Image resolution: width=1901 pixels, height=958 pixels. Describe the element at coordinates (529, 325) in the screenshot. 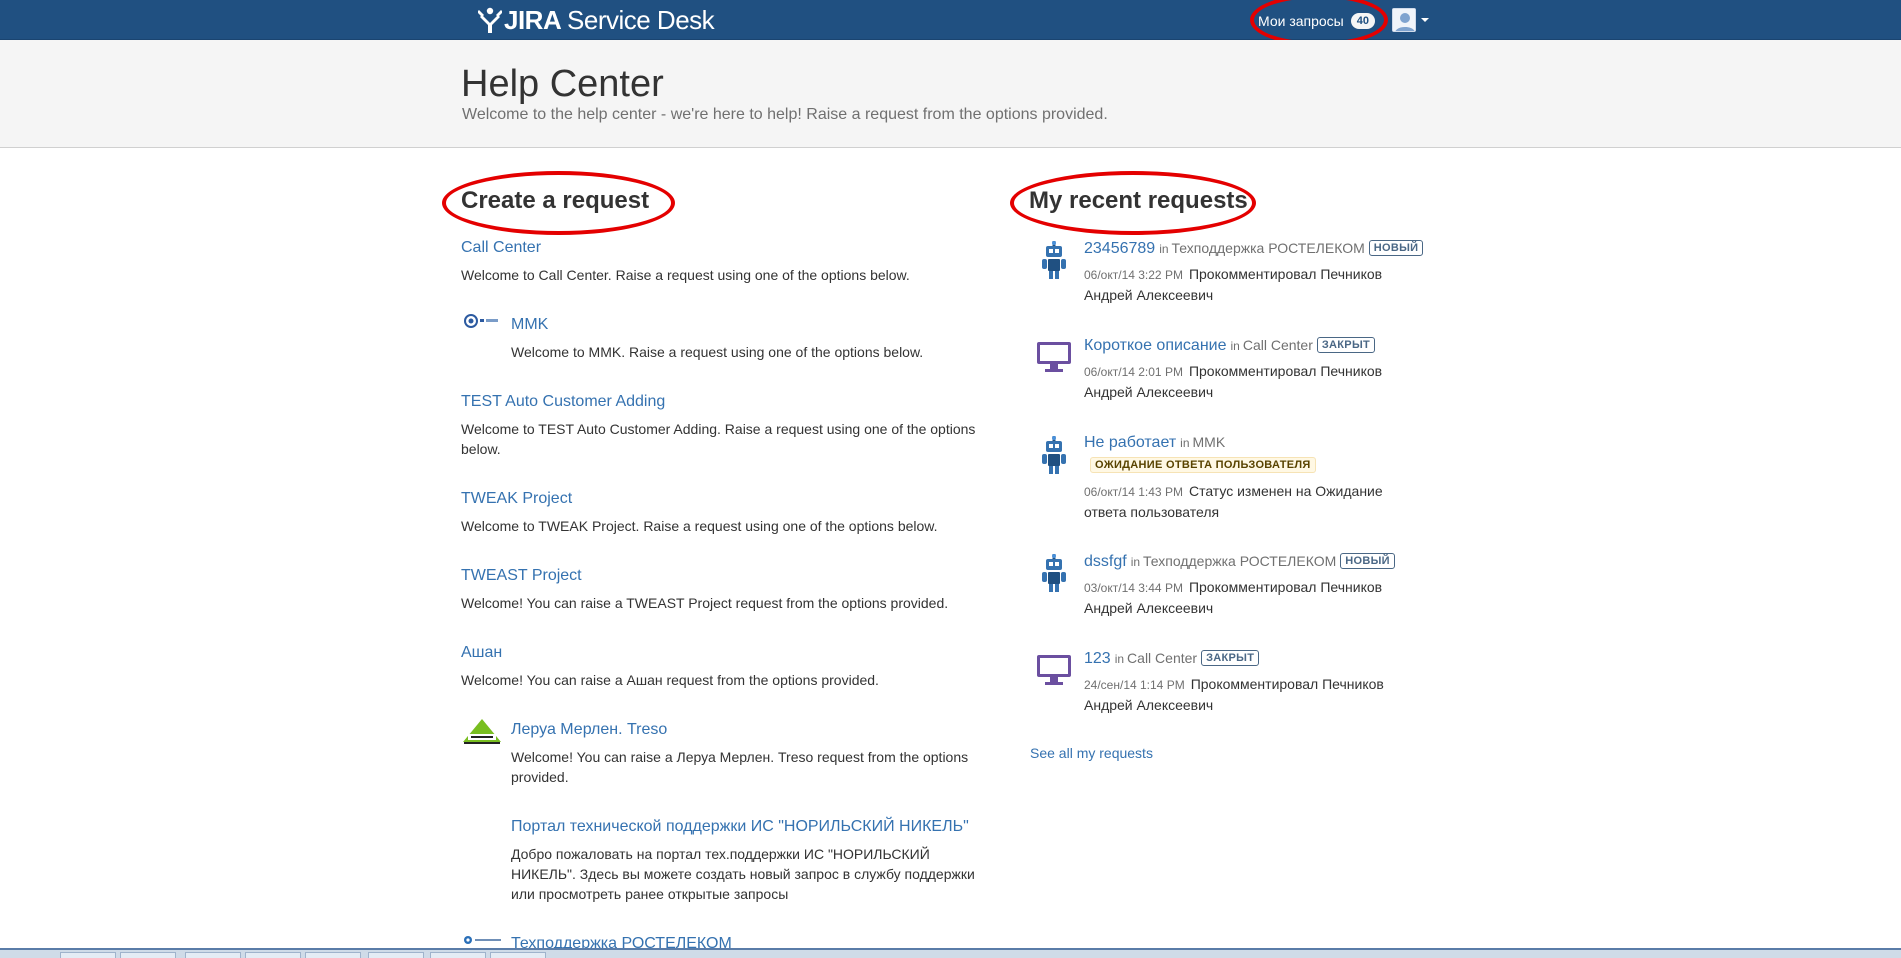

I see `portal-link-mmk: MMK` at that location.